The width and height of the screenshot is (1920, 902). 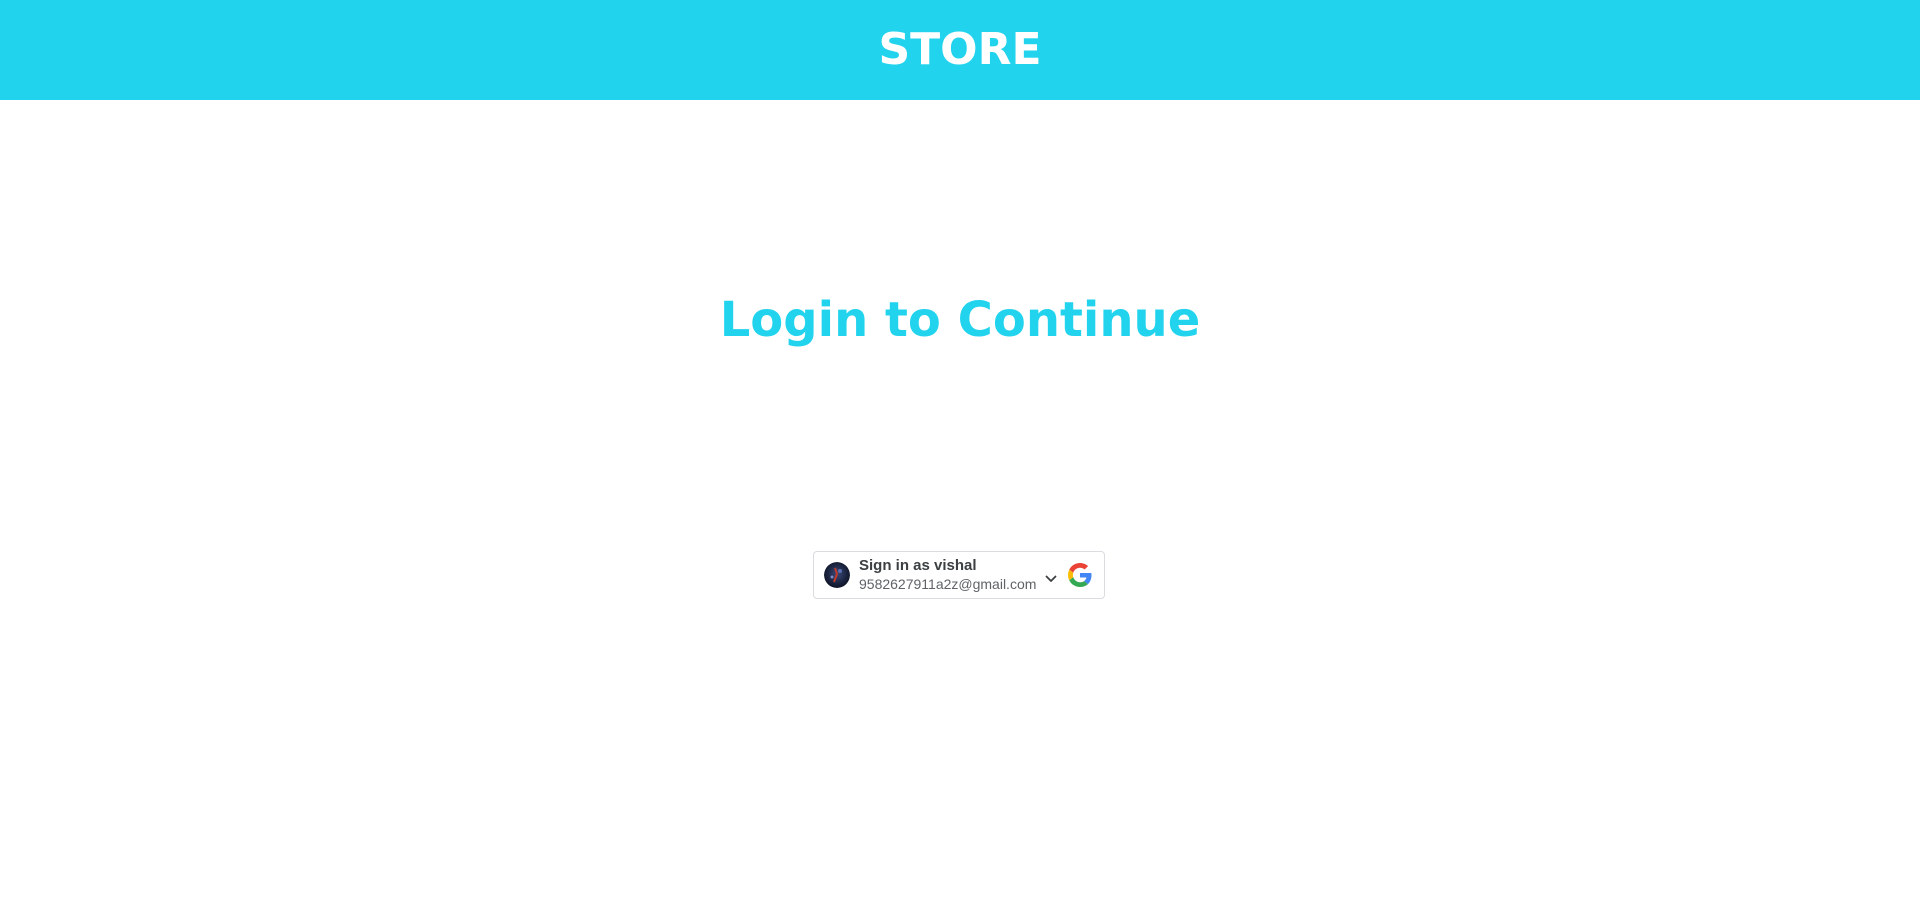 What do you see at coordinates (1051, 579) in the screenshot?
I see `chevron-down-icon` at bounding box center [1051, 579].